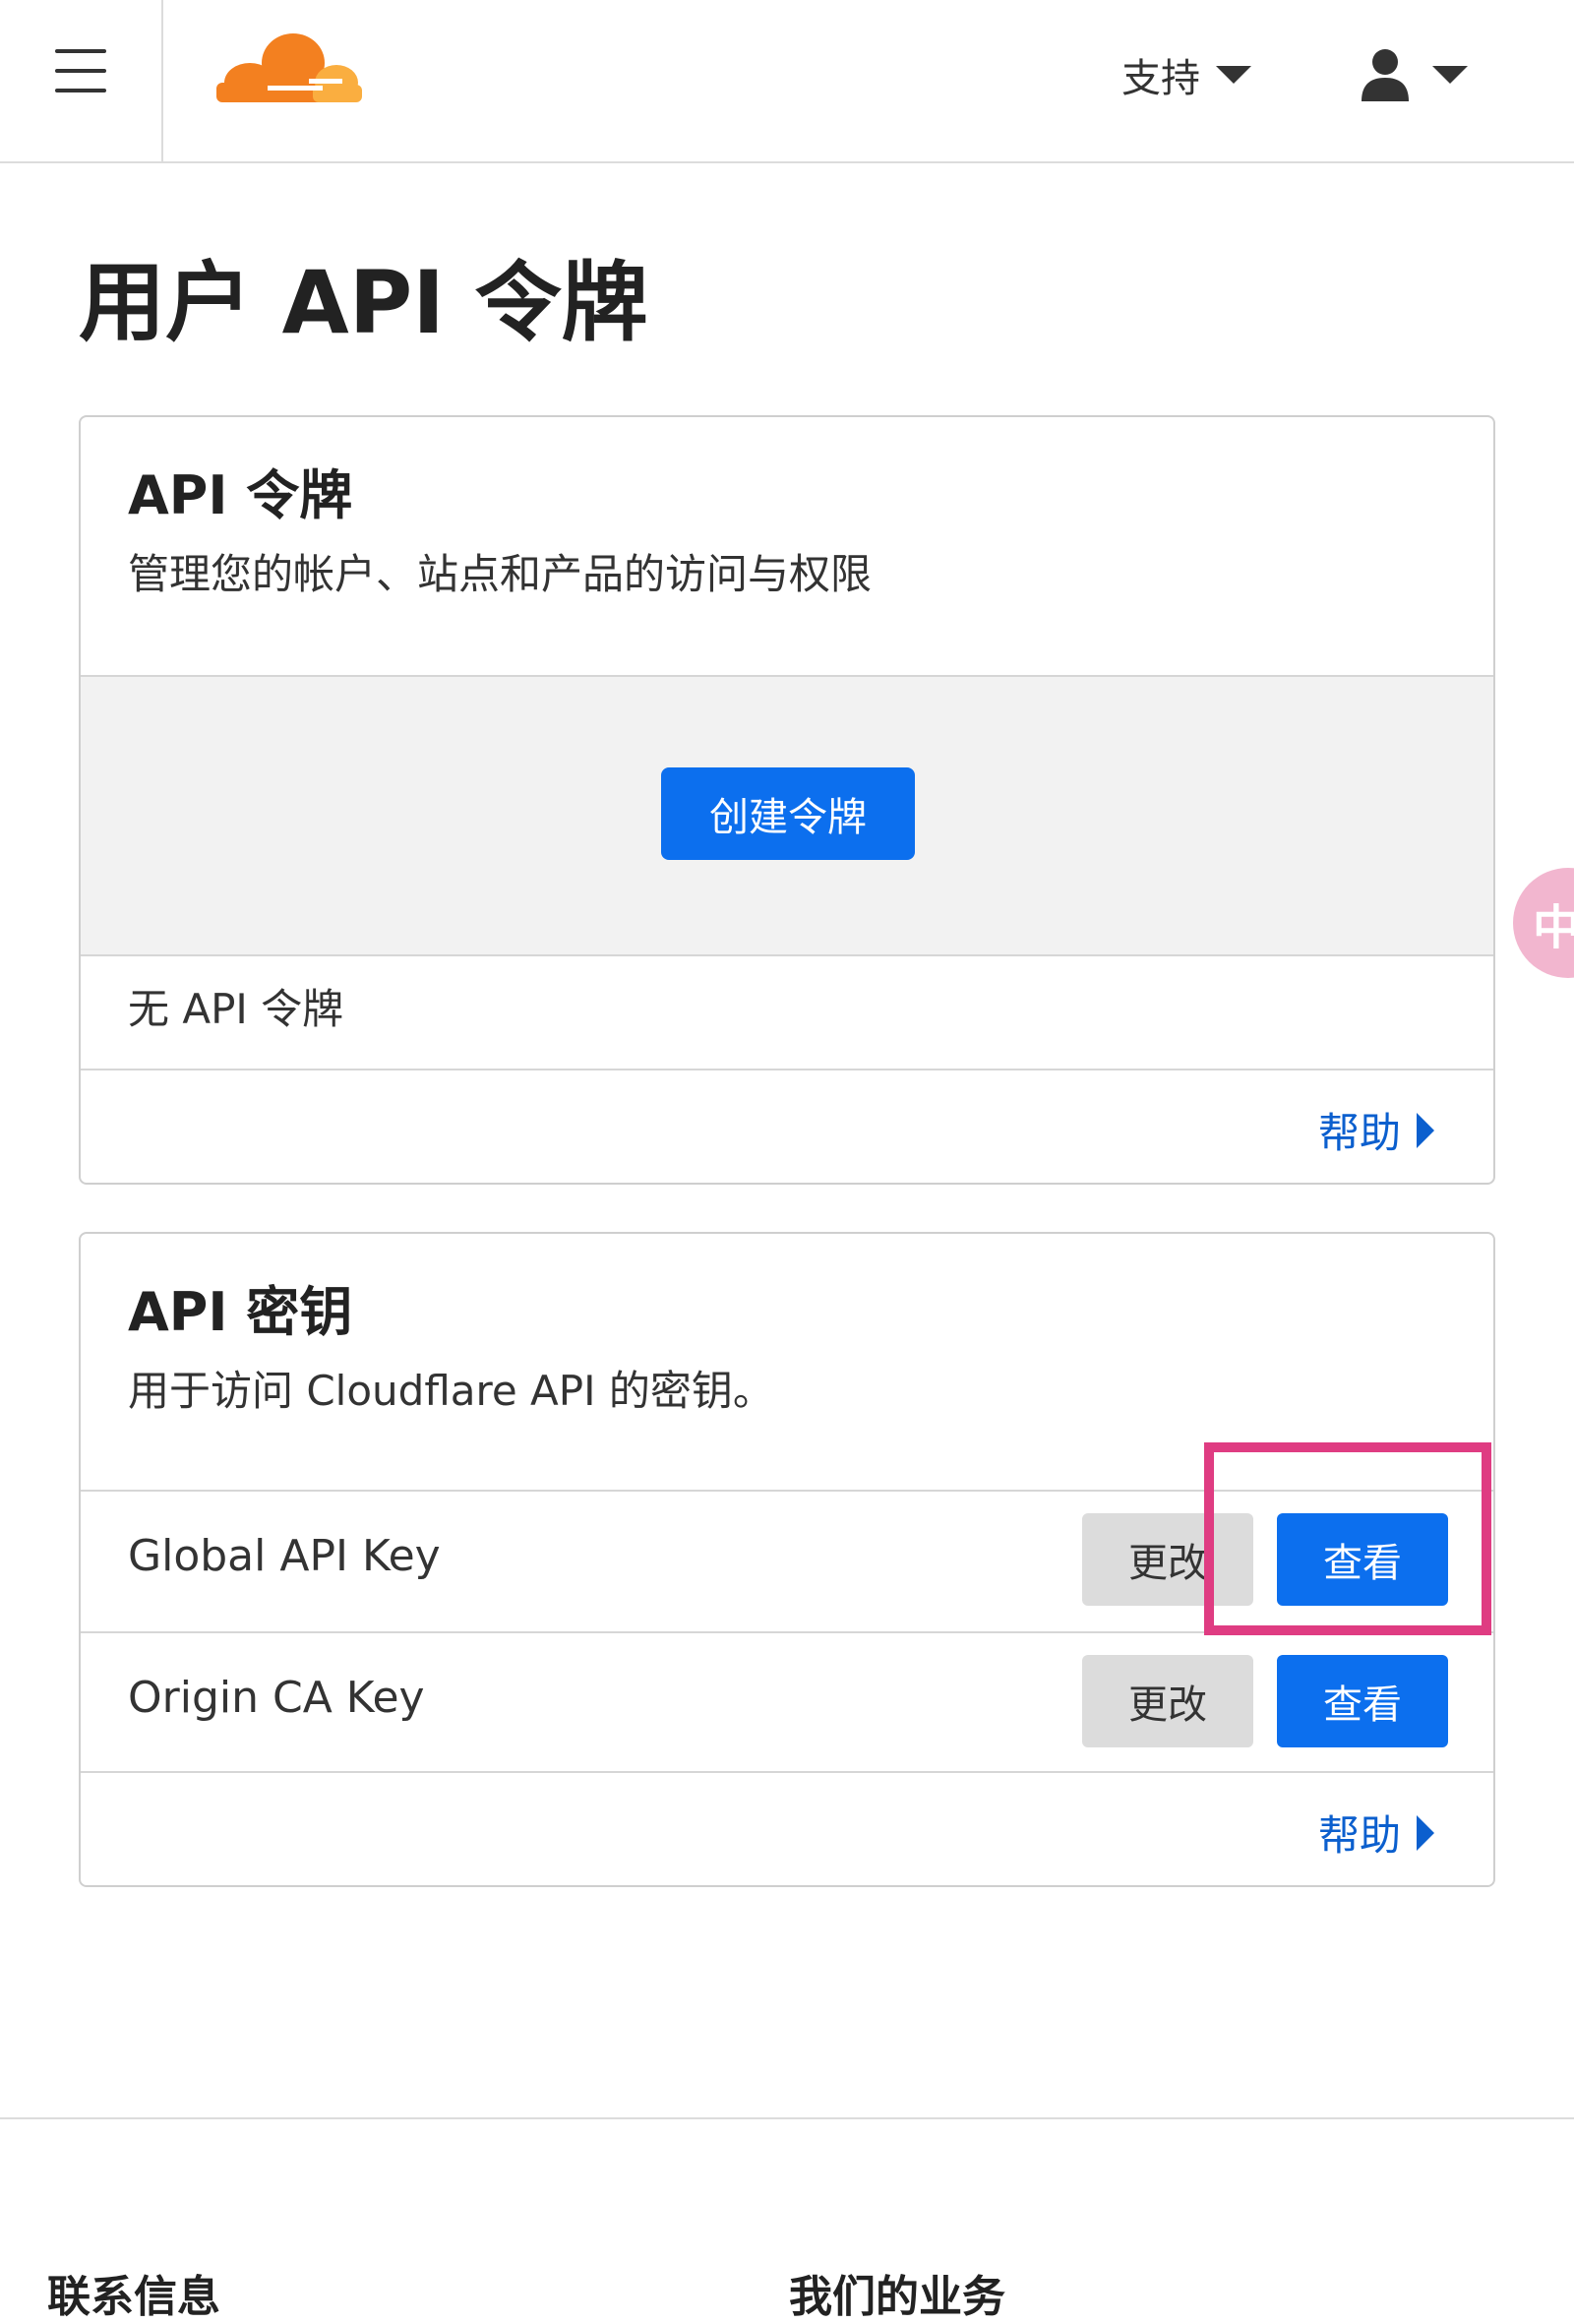 The image size is (1574, 2324). What do you see at coordinates (451, 1390) in the screenshot?
I see `card-description: 用于访问 Cloudflare API 的密钥。` at bounding box center [451, 1390].